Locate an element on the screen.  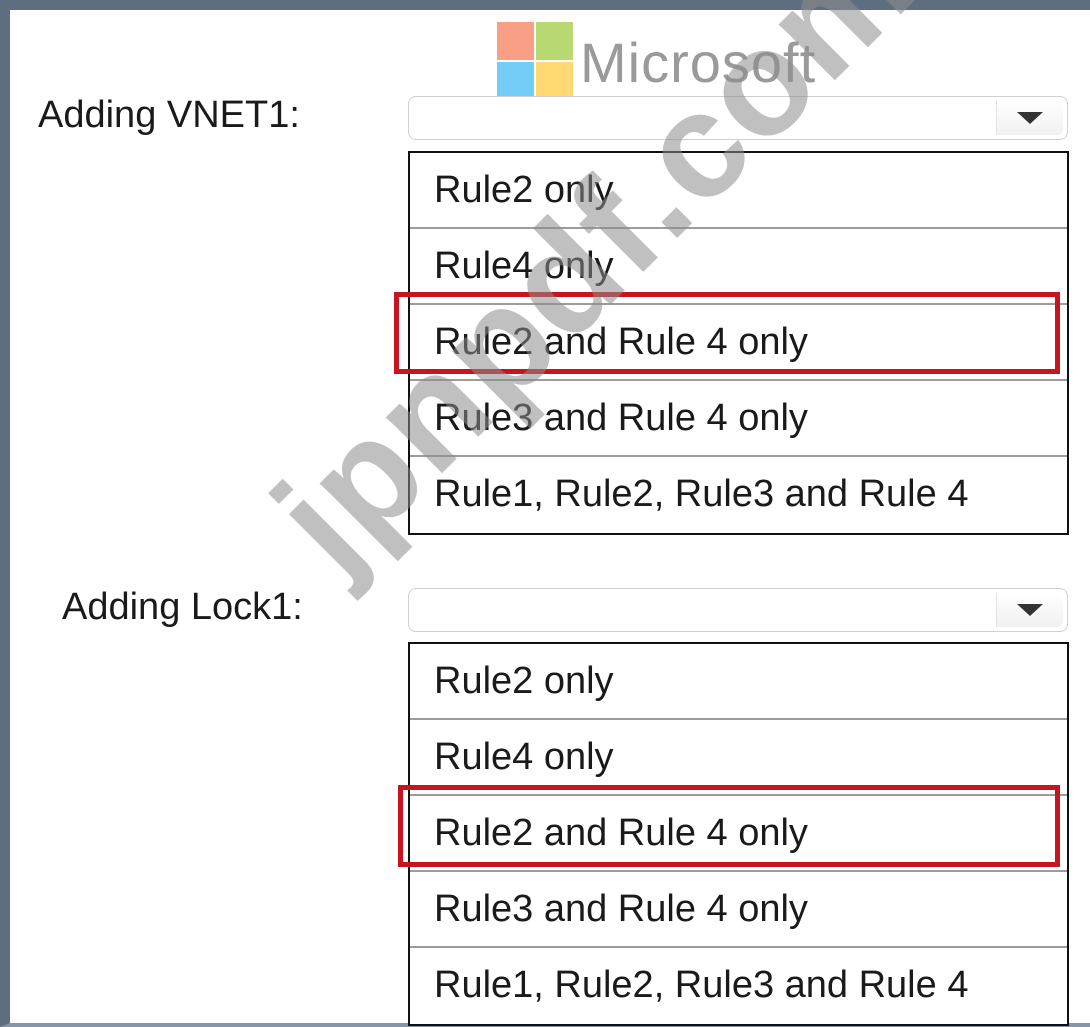
dropdown-toggle-vnet1 is located at coordinates (1029, 118).